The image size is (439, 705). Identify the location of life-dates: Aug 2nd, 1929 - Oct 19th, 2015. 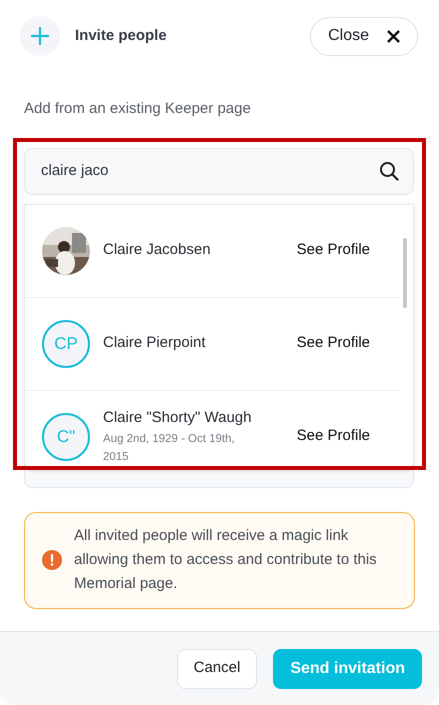
(169, 448).